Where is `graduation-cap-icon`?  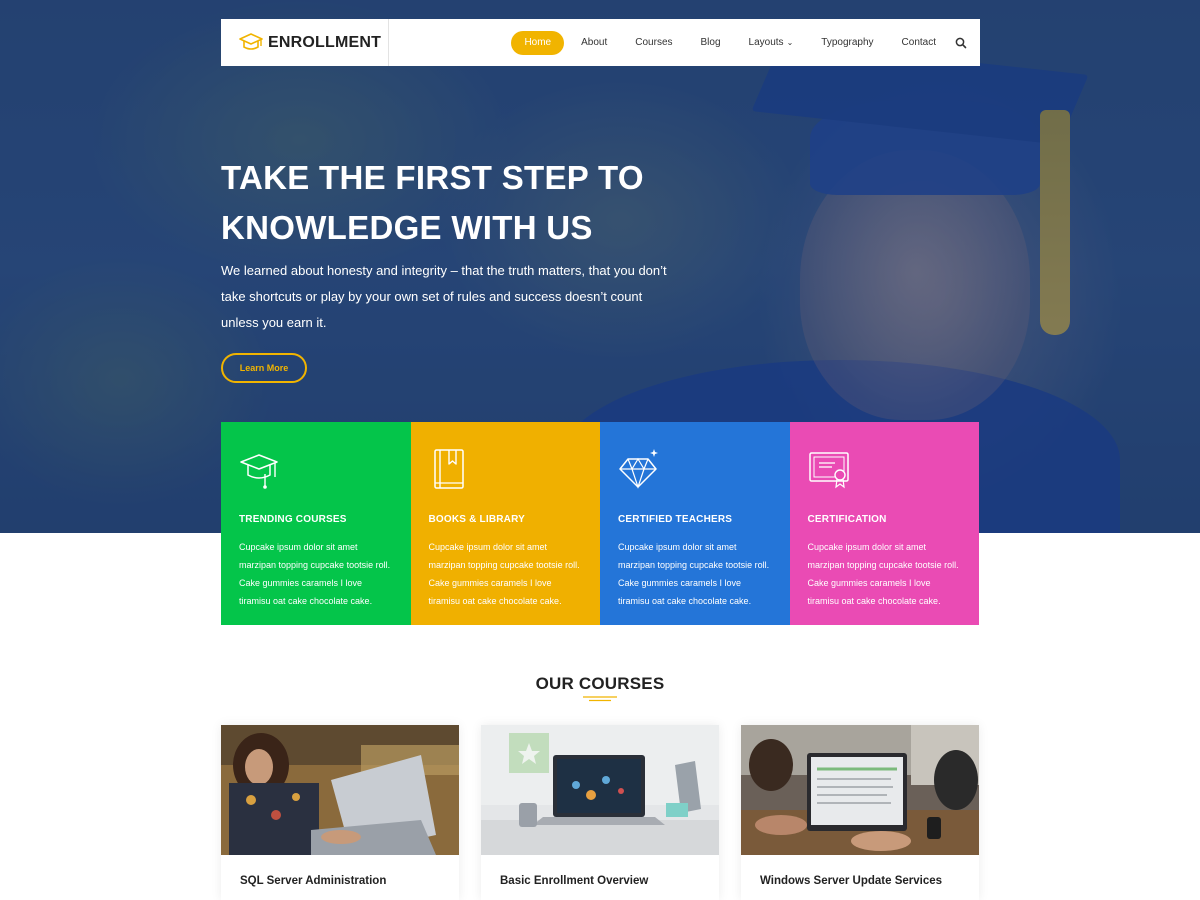
graduation-cap-icon is located at coordinates (259, 471).